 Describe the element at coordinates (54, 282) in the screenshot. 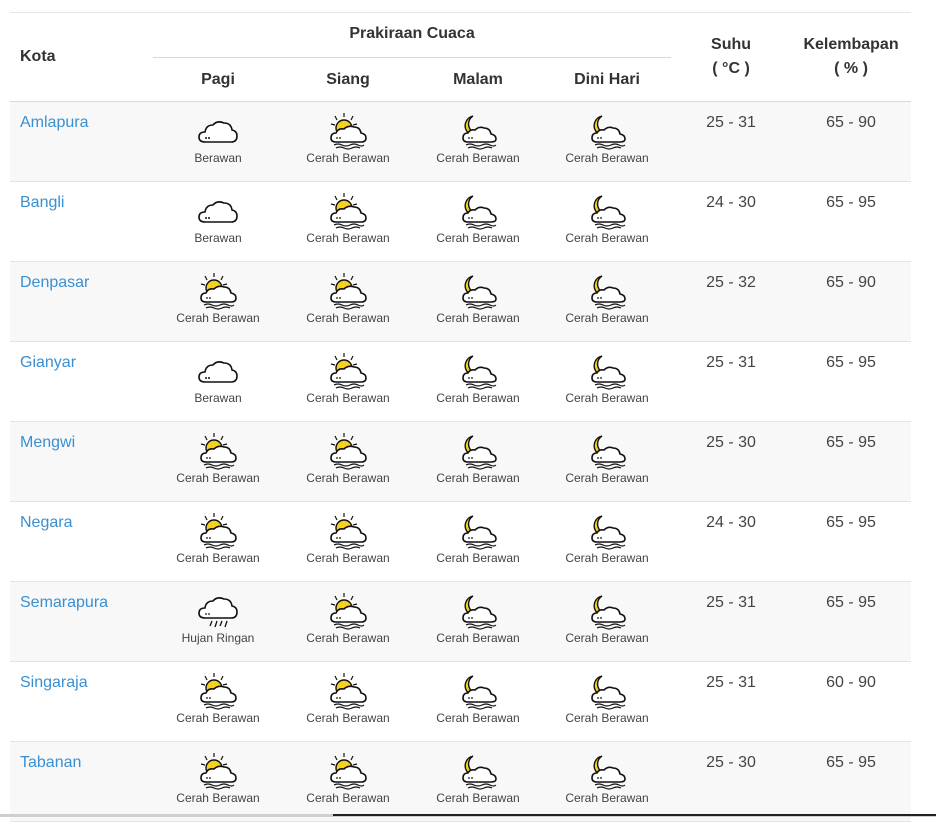

I see `city-link-denpasar: Denpasar` at that location.